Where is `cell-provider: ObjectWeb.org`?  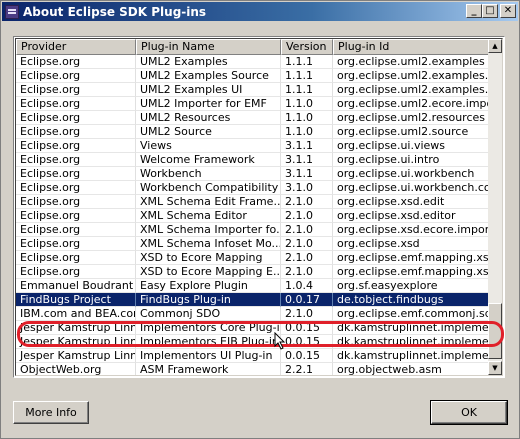 cell-provider: ObjectWeb.org is located at coordinates (76, 369).